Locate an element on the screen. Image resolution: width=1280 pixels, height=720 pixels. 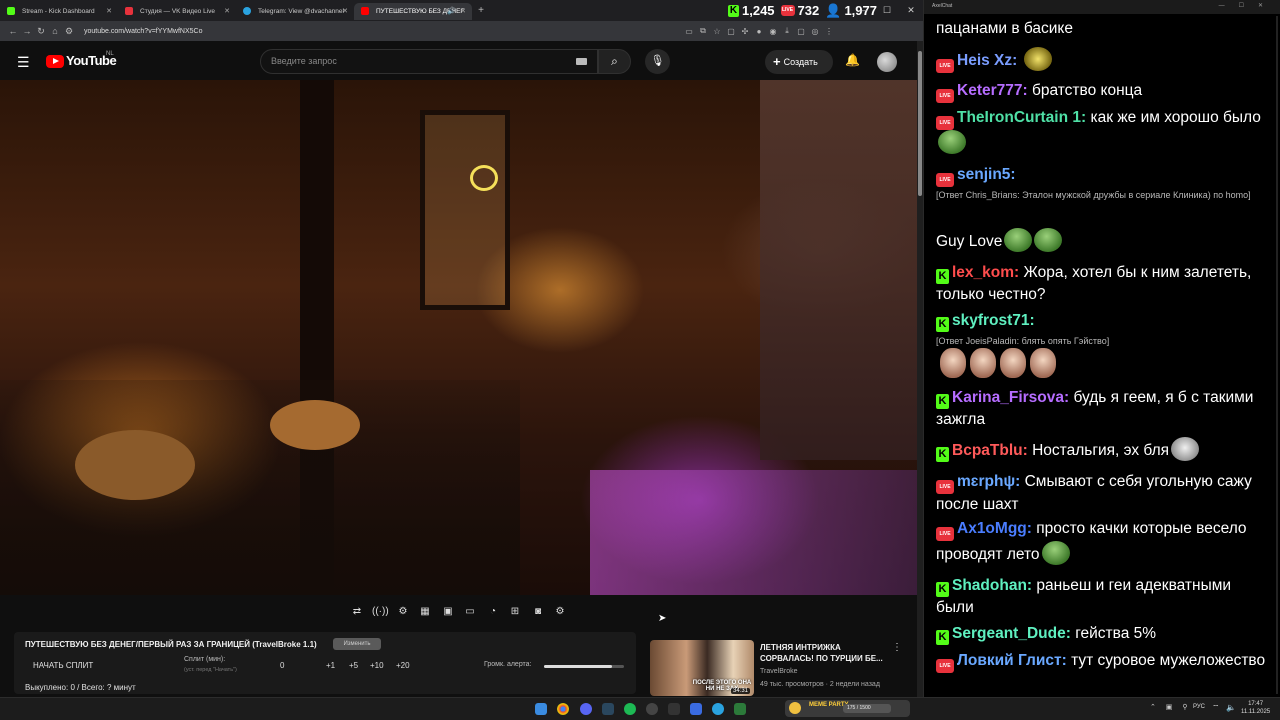
split-increment-button: +1 is located at coordinates (330, 665).